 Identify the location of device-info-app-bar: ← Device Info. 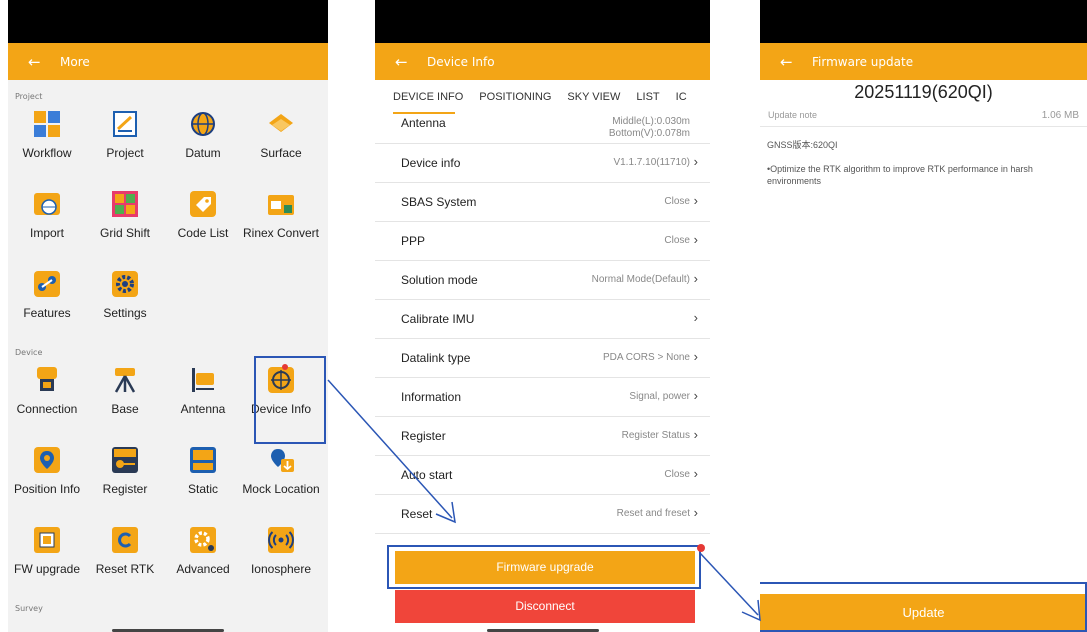
(542, 61).